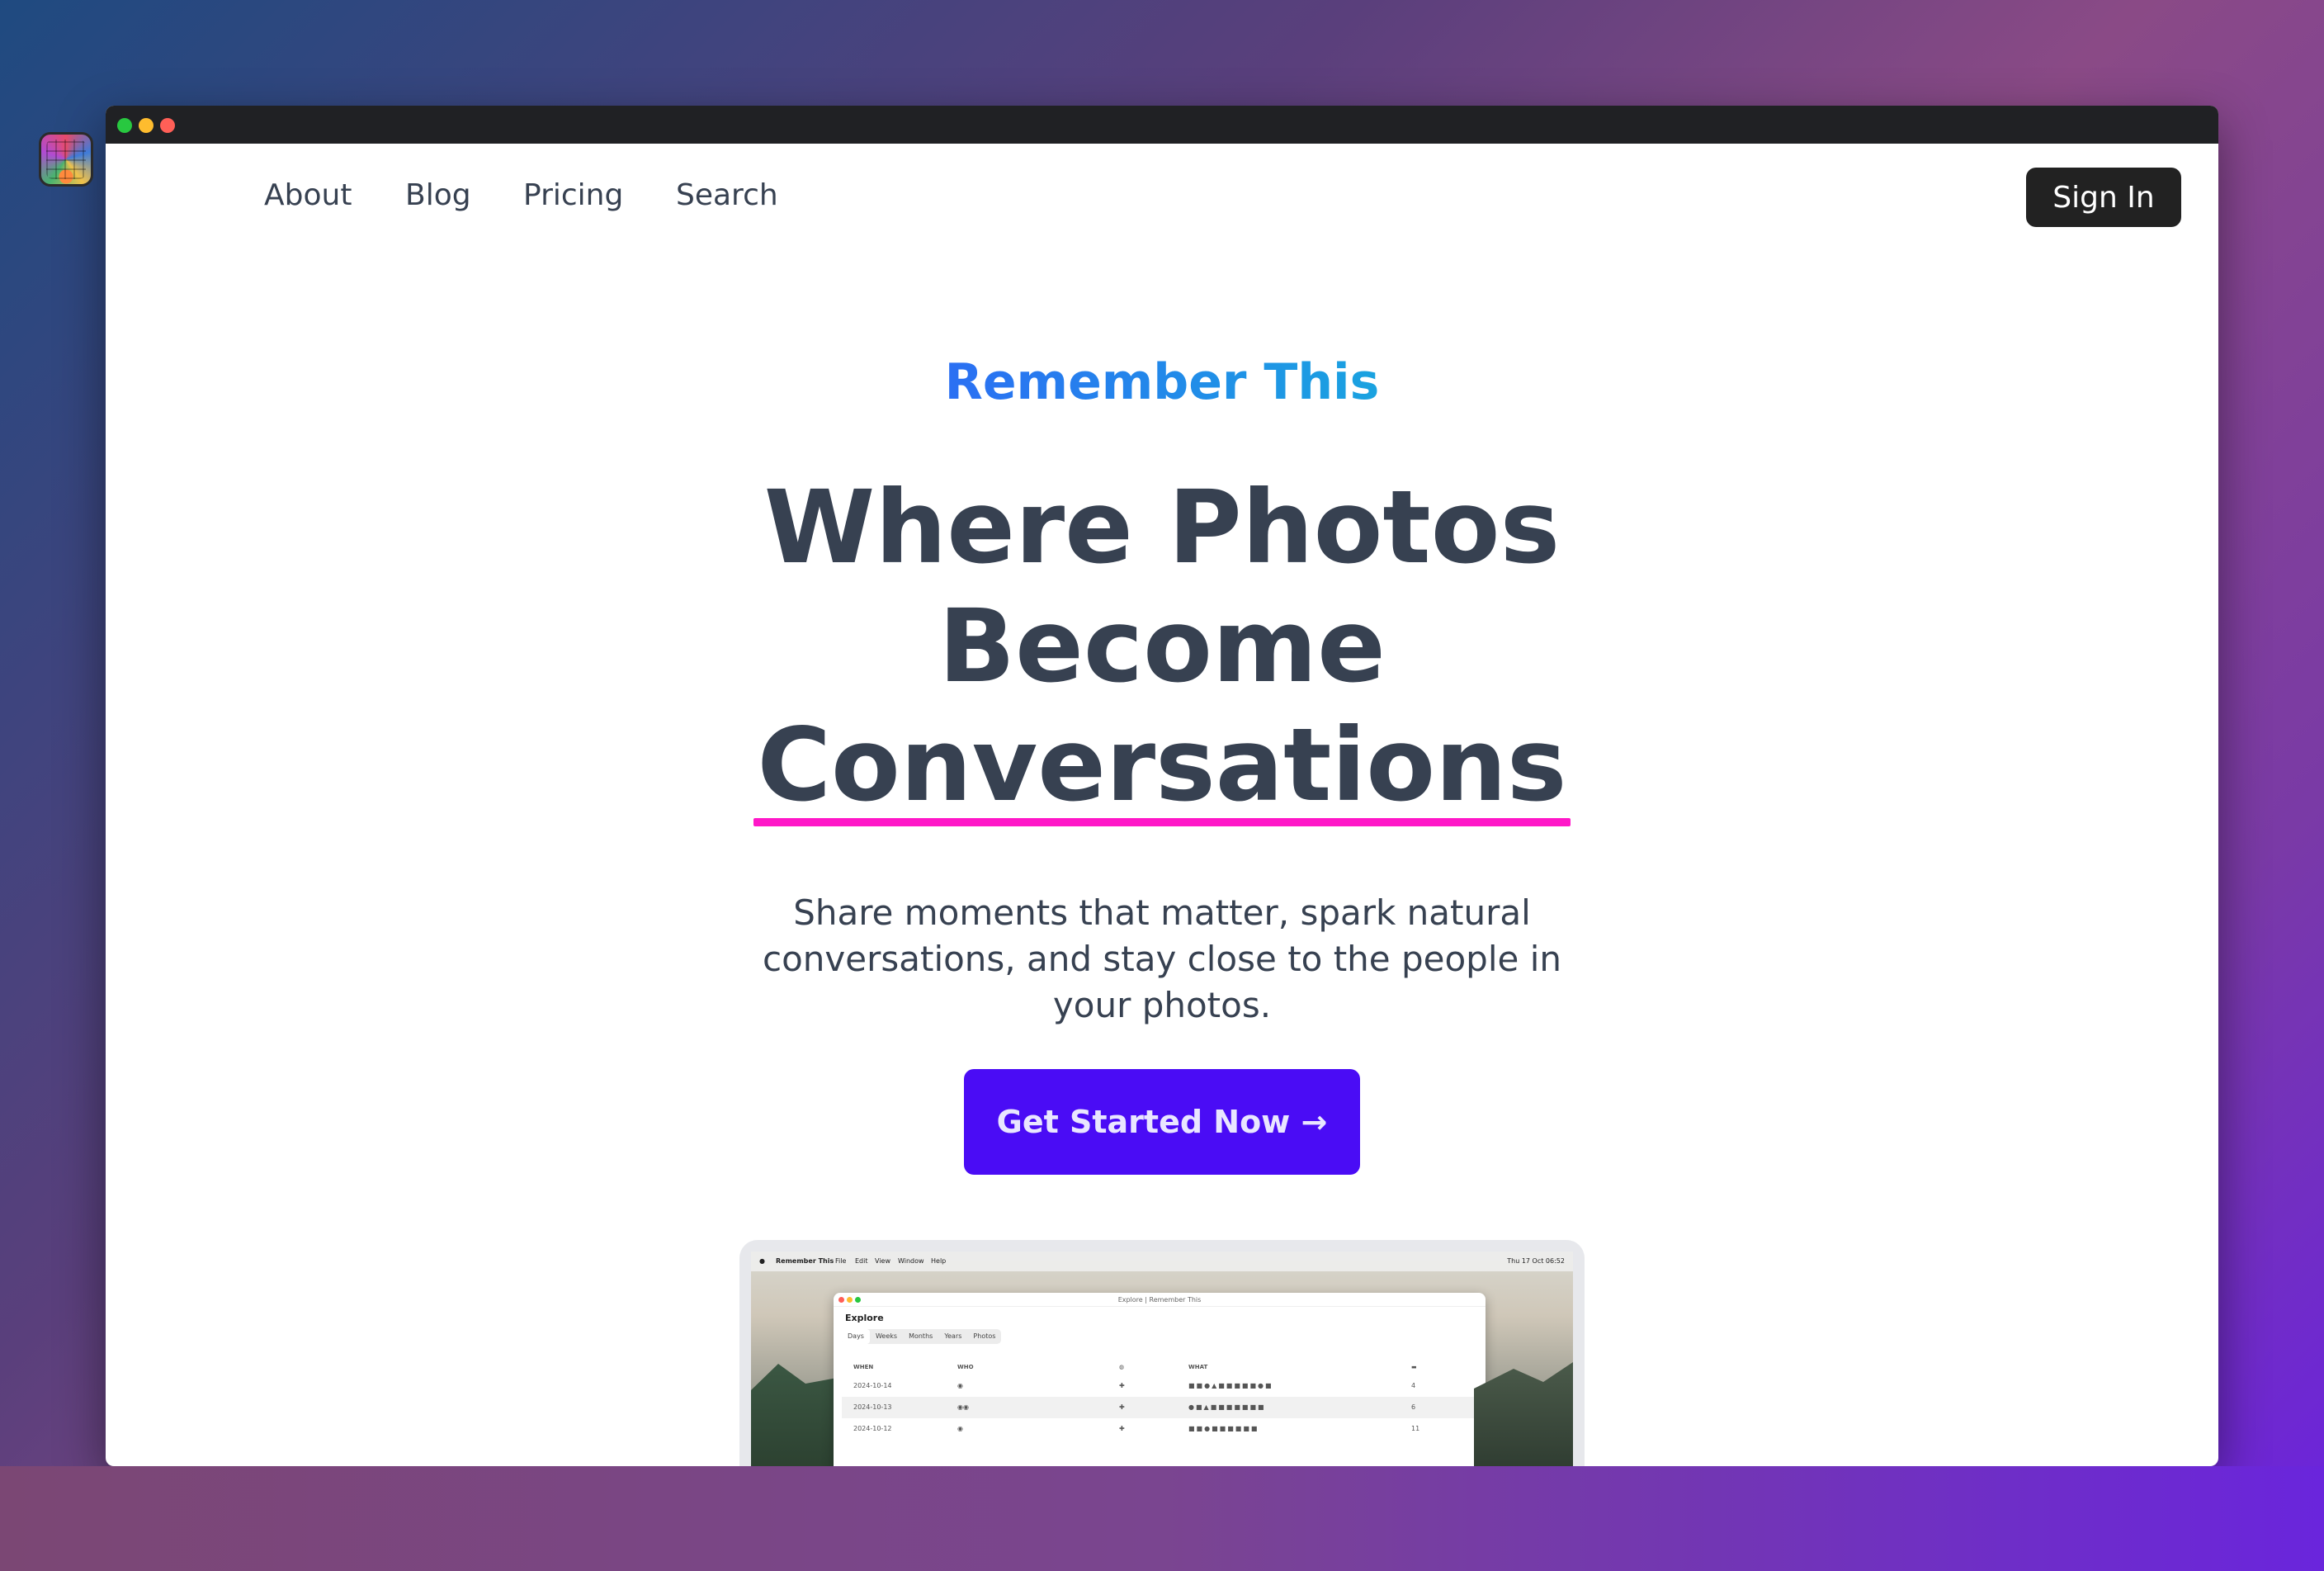 This screenshot has height=1571, width=2324. Describe the element at coordinates (1231, 1385) in the screenshot. I see `activity-icons: ■■●▲■■■■■●■` at that location.